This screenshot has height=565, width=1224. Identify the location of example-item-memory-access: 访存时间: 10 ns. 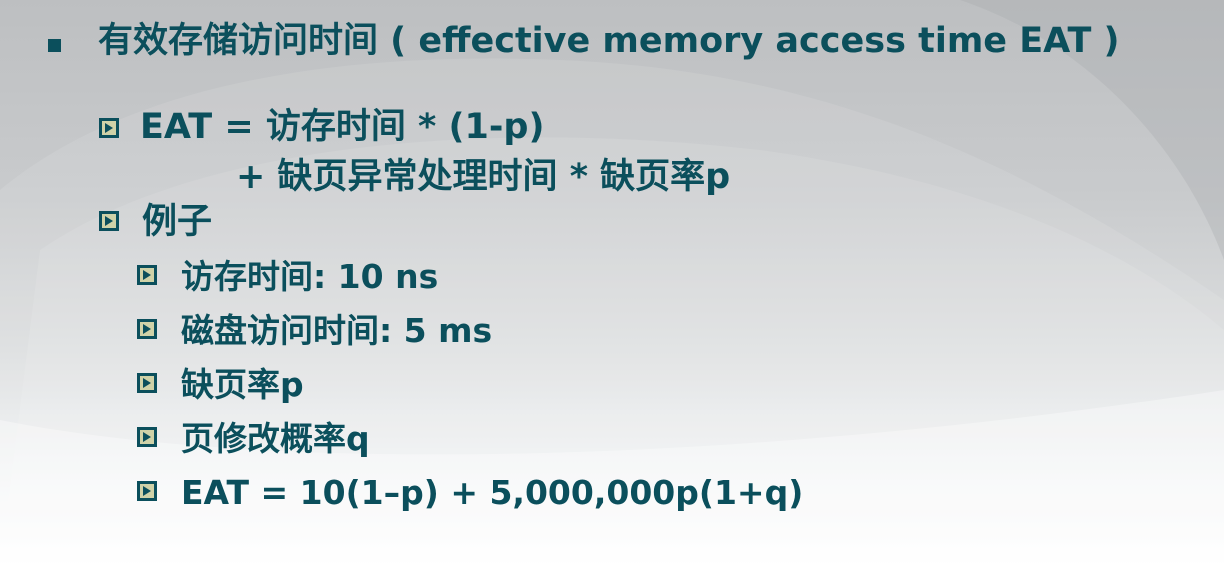
(310, 276).